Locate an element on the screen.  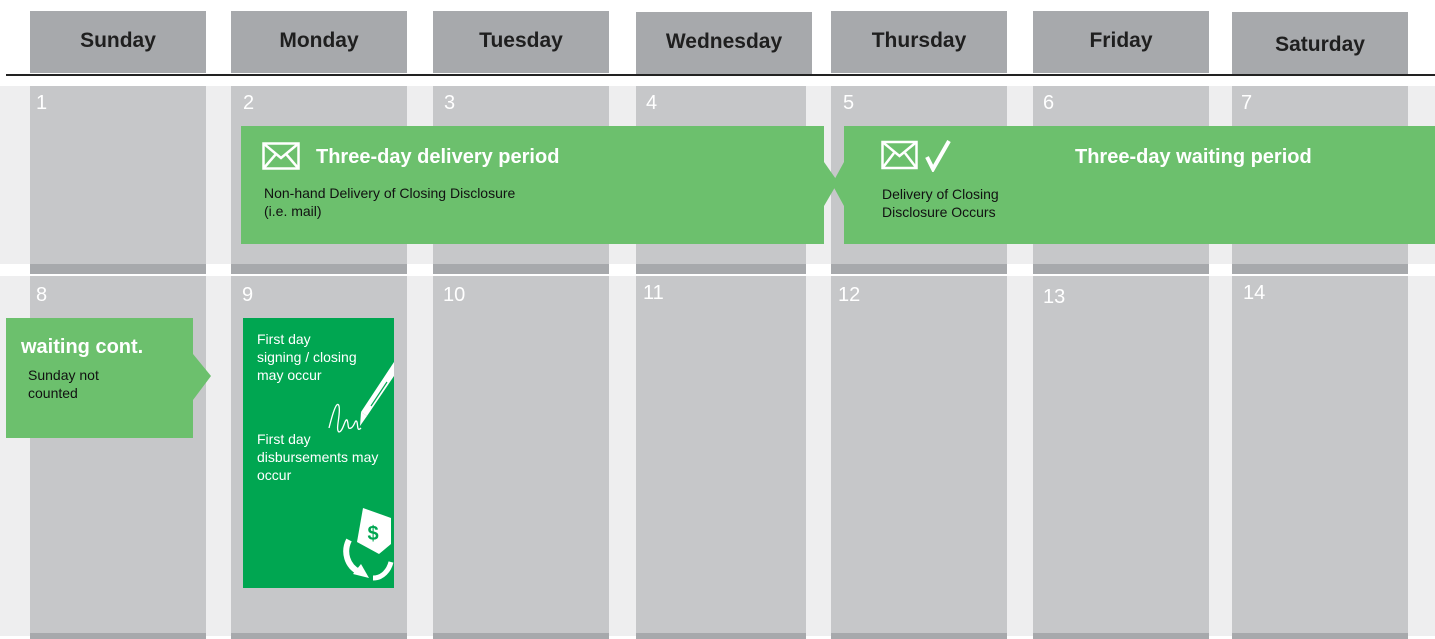
day-number: 10 is located at coordinates (454, 295).